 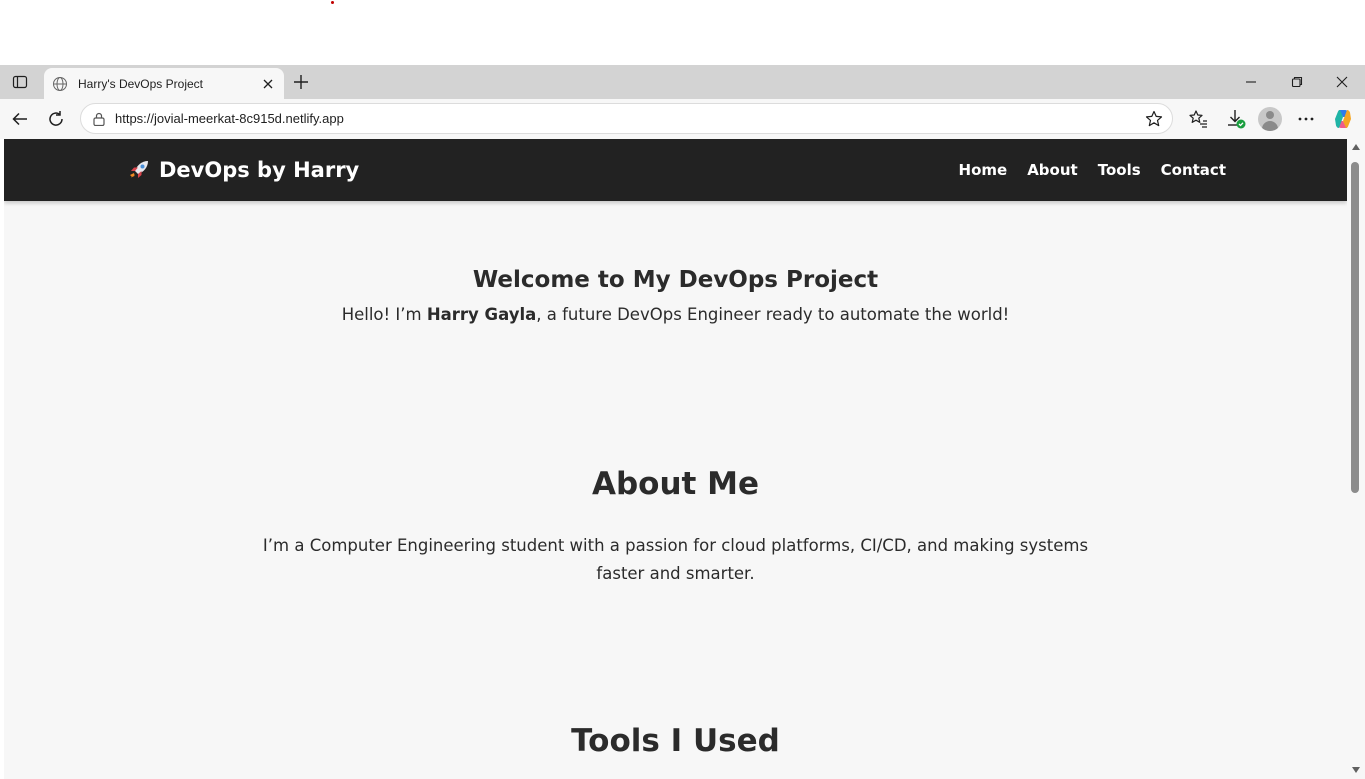 I want to click on desktop-area, so click(x=682, y=32).